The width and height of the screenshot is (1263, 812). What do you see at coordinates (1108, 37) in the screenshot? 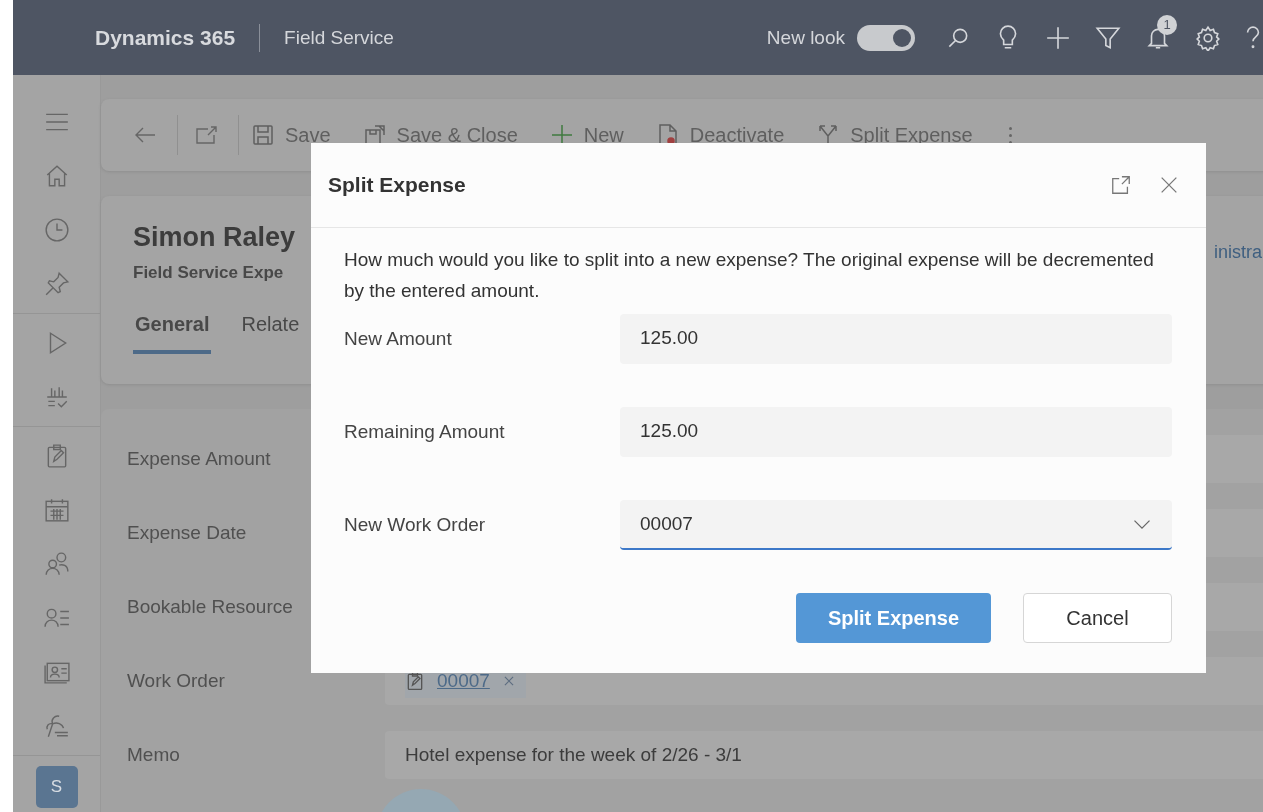
I see `filter-icon` at bounding box center [1108, 37].